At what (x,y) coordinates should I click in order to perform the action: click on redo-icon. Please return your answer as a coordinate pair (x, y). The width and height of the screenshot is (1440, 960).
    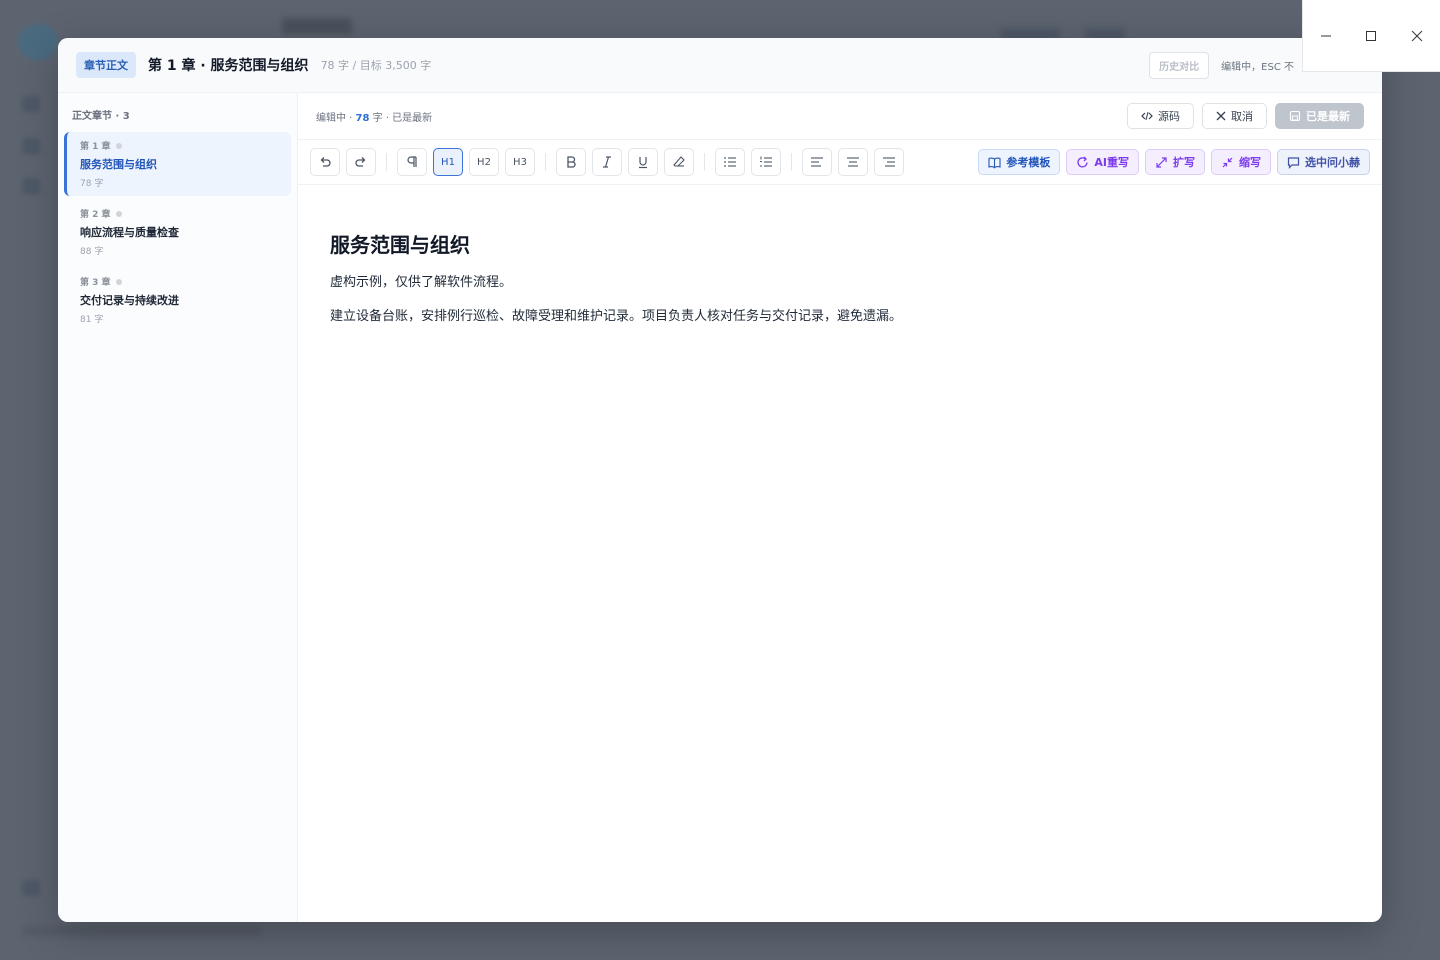
    Looking at the image, I should click on (360, 162).